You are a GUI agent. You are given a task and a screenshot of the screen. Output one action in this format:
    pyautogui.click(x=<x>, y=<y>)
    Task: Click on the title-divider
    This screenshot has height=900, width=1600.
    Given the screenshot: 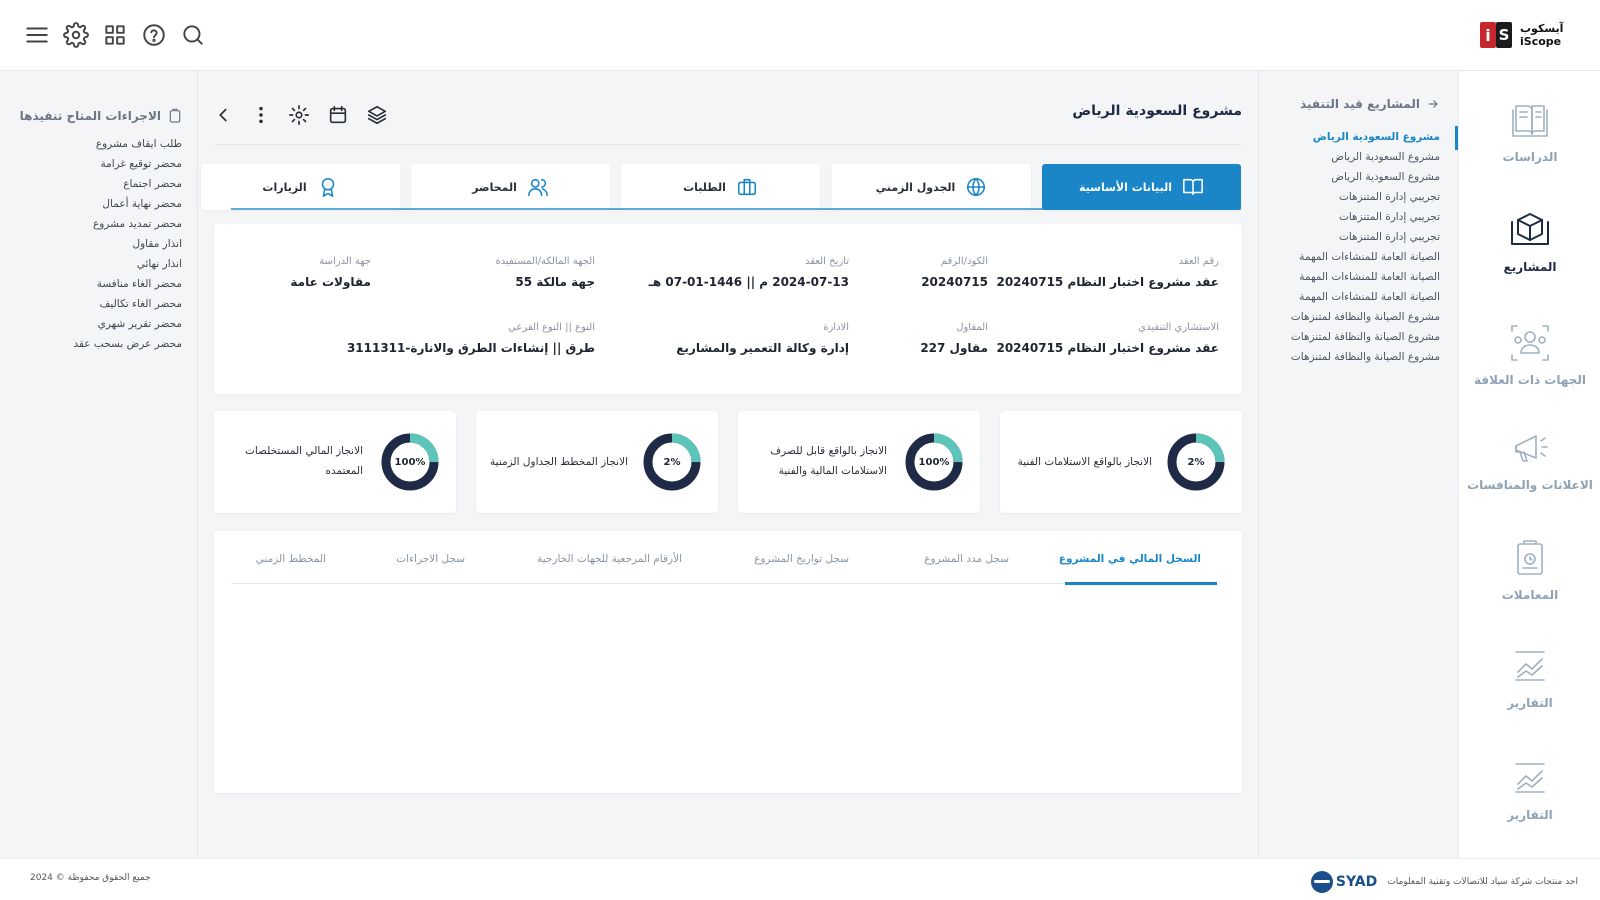 What is the action you would take?
    pyautogui.click(x=728, y=144)
    